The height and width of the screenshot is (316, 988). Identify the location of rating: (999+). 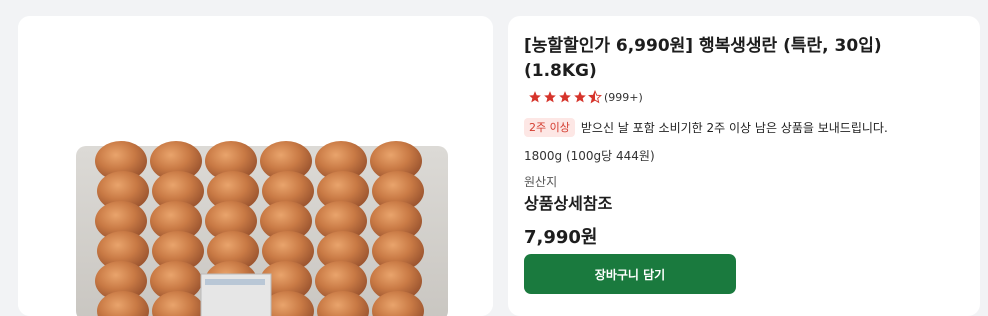
(585, 97).